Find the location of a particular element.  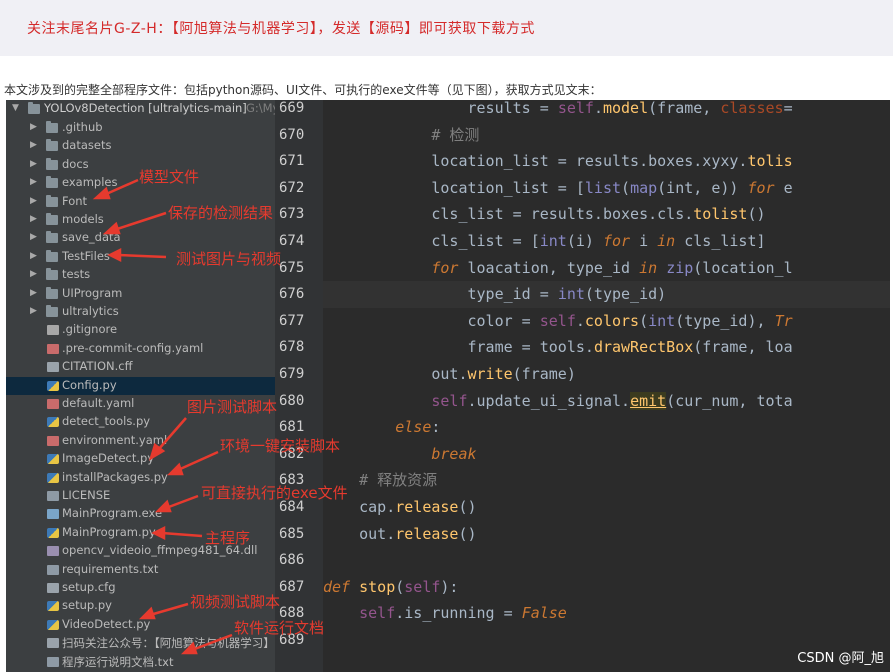

arrow-save-data is located at coordinates (140, 221).